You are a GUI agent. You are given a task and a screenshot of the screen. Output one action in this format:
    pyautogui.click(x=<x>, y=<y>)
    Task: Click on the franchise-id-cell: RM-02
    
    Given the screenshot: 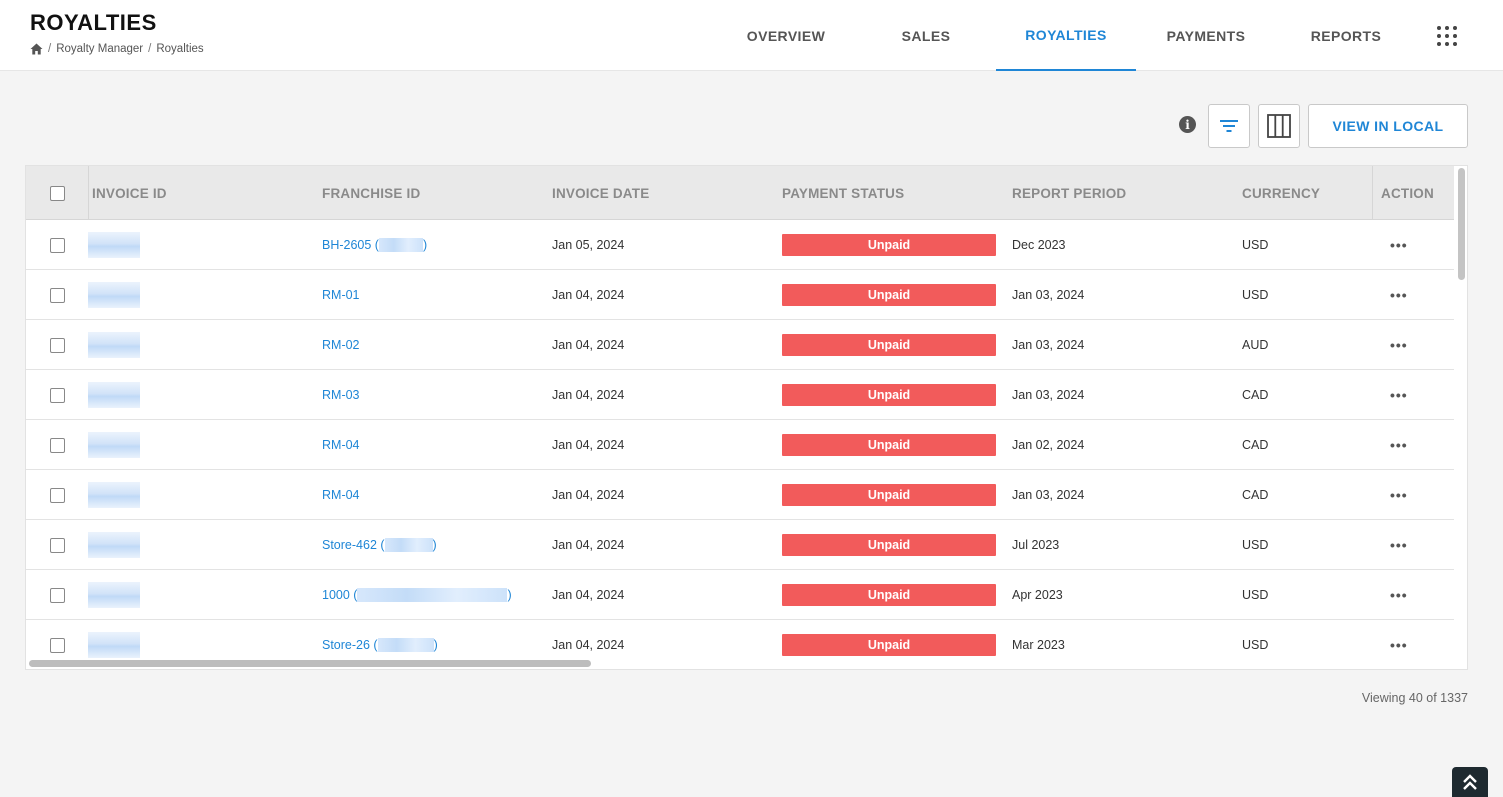 What is the action you would take?
    pyautogui.click(x=341, y=345)
    